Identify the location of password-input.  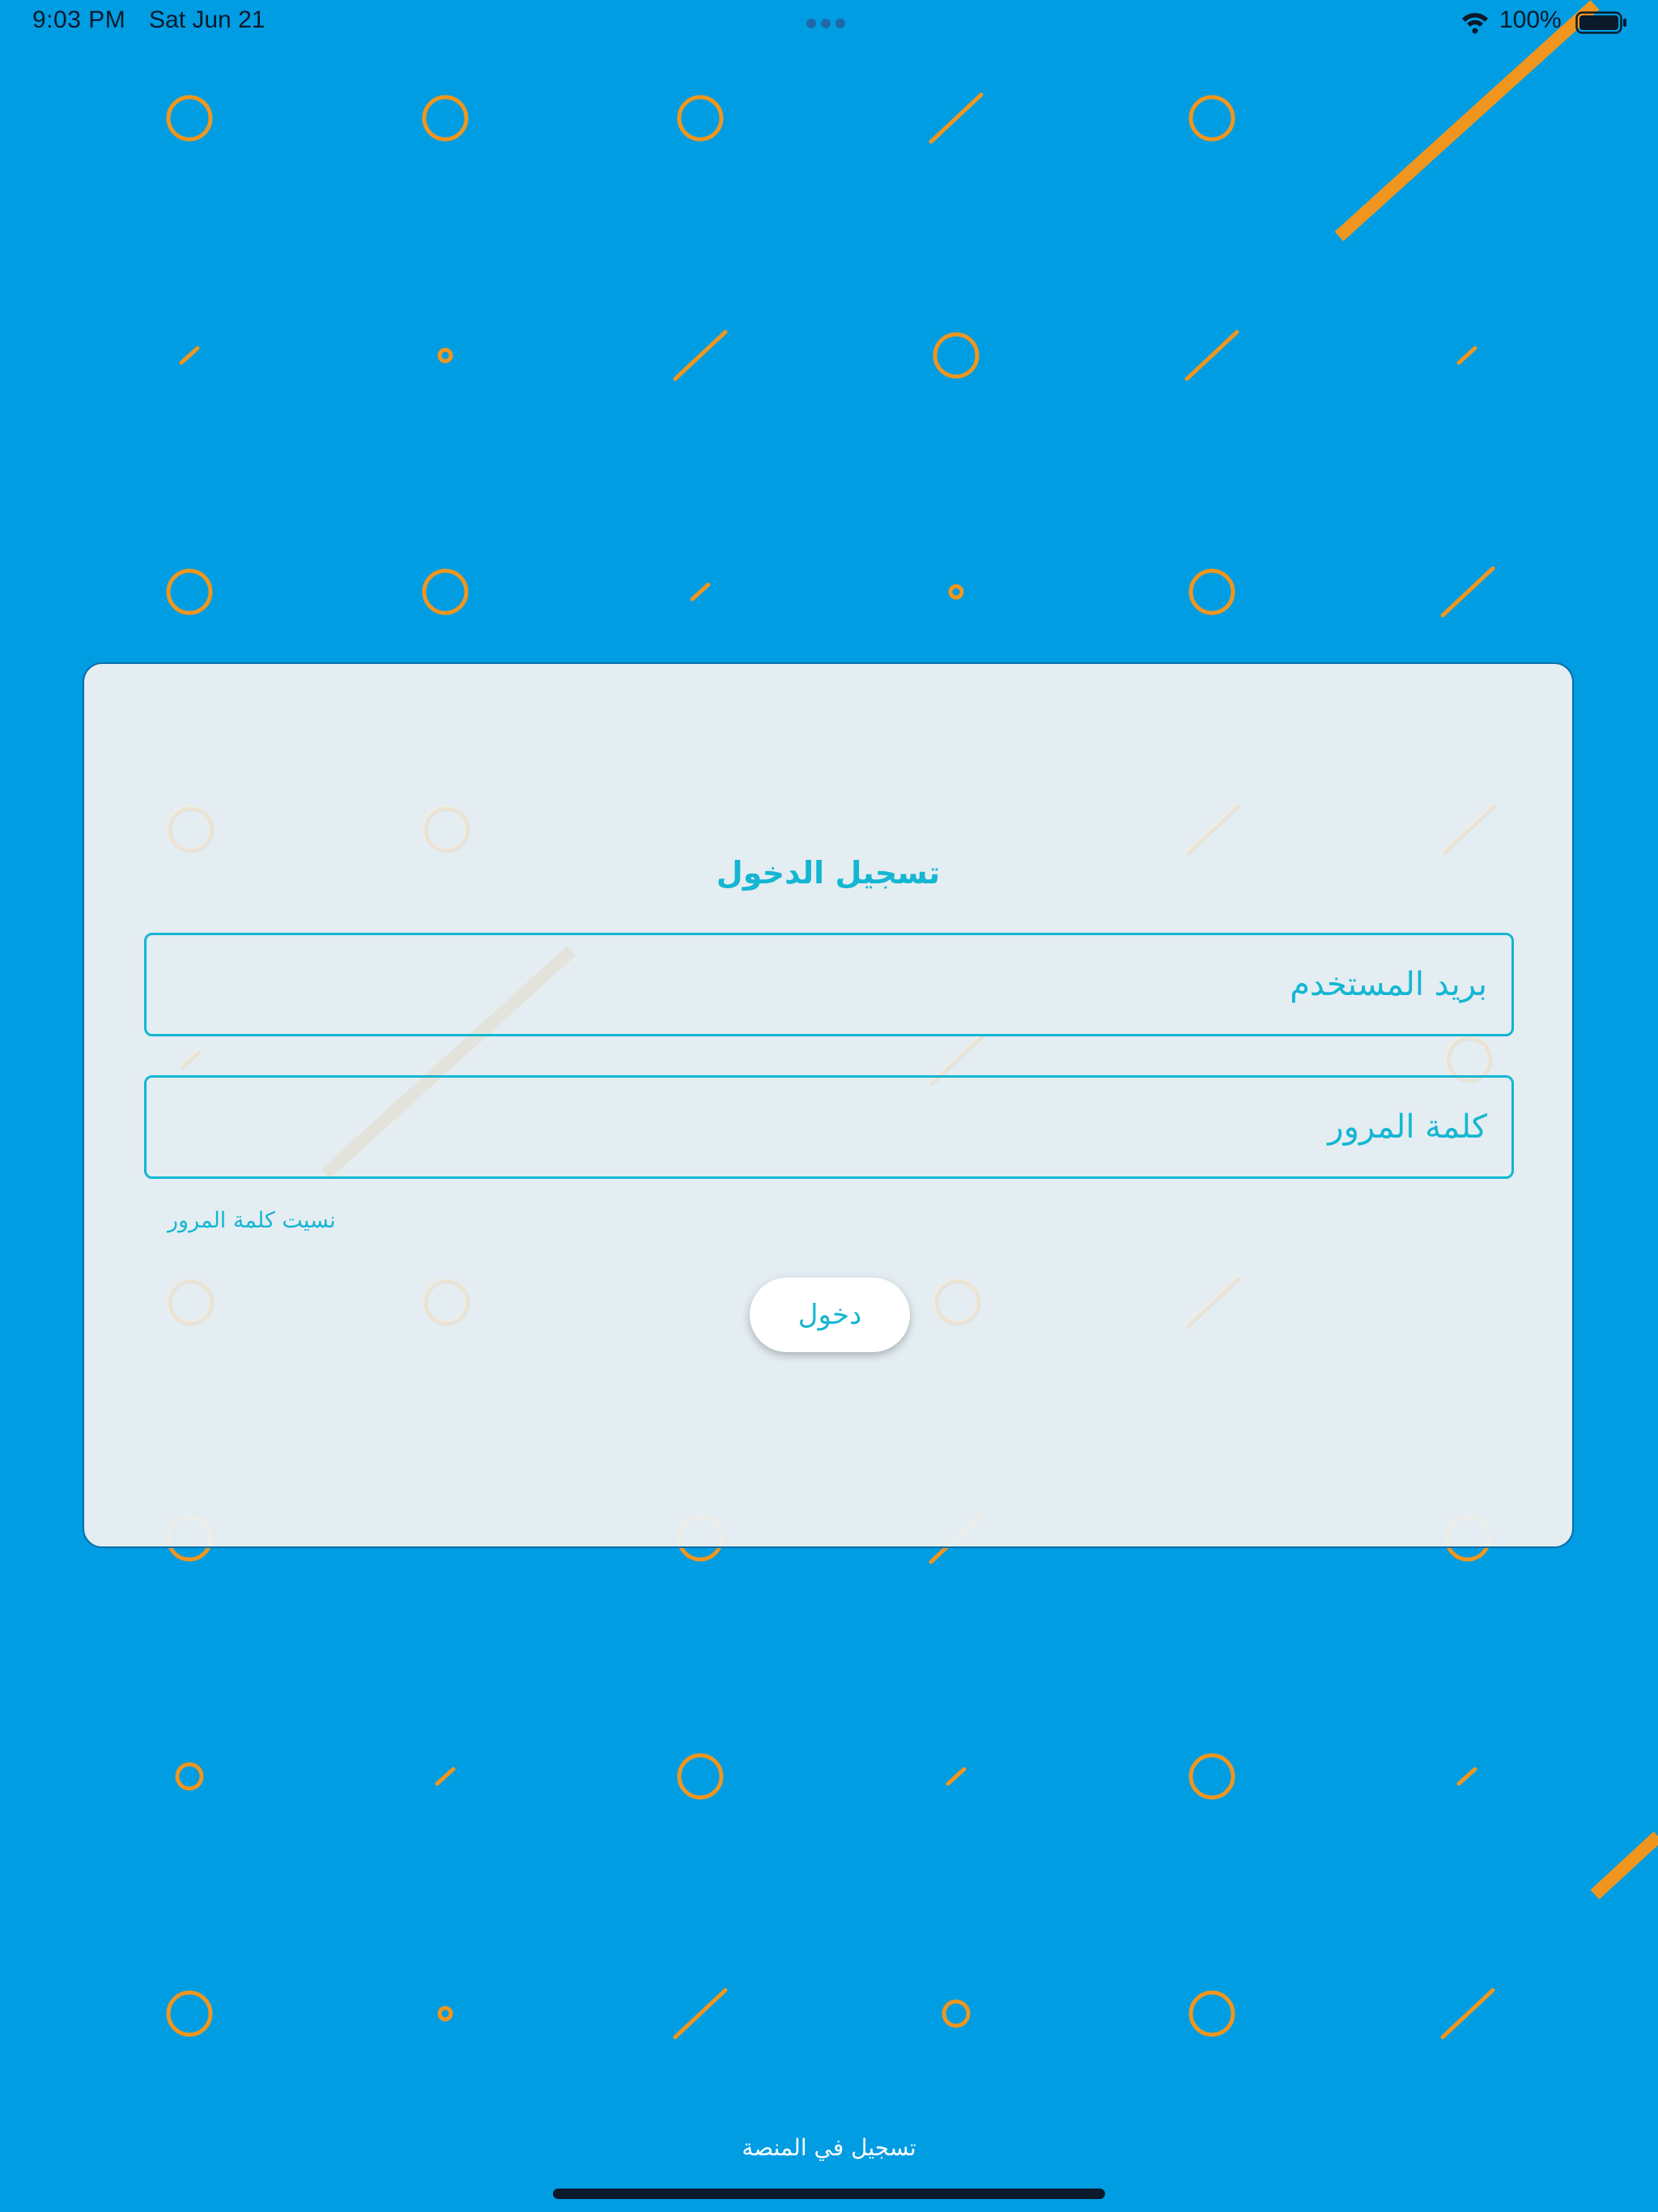
(829, 1127).